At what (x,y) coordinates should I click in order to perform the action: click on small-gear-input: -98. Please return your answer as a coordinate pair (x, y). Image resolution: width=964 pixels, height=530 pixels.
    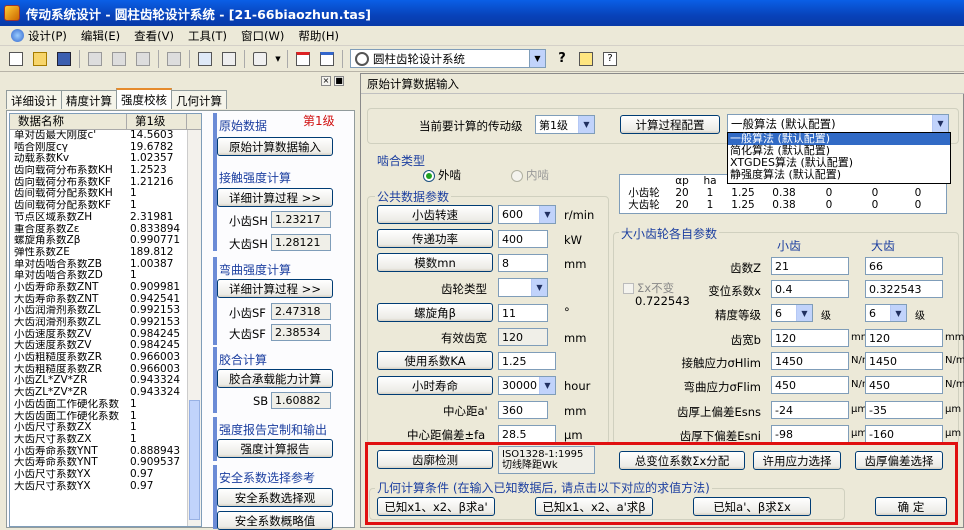
    Looking at the image, I should click on (810, 434).